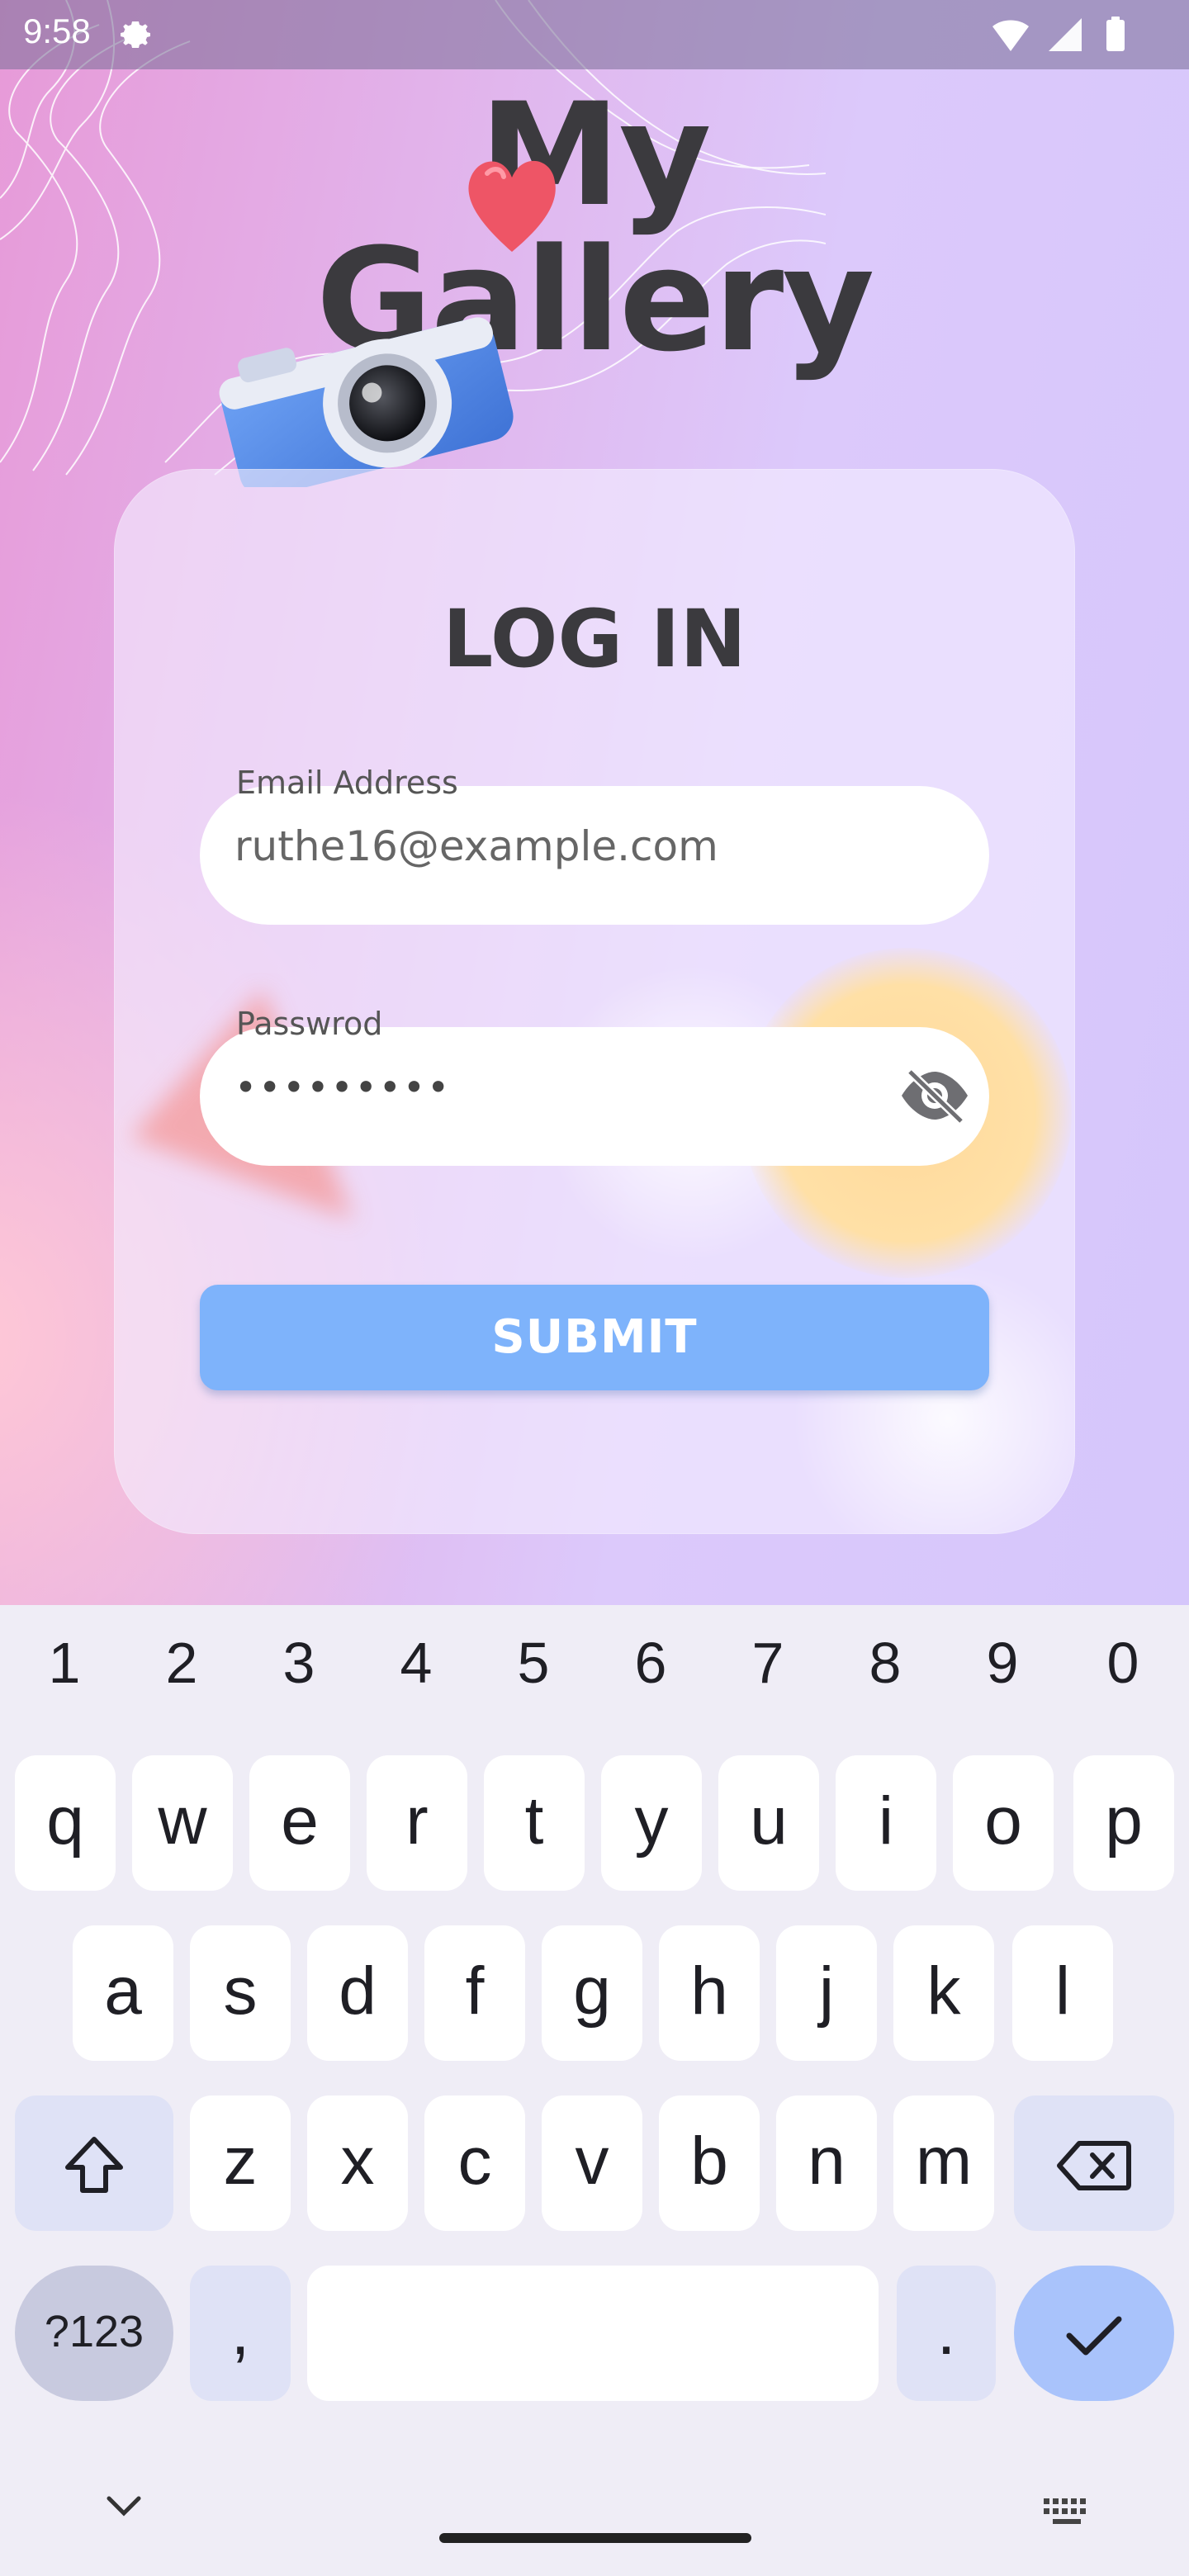  Describe the element at coordinates (299, 1823) in the screenshot. I see `key-e: e` at that location.